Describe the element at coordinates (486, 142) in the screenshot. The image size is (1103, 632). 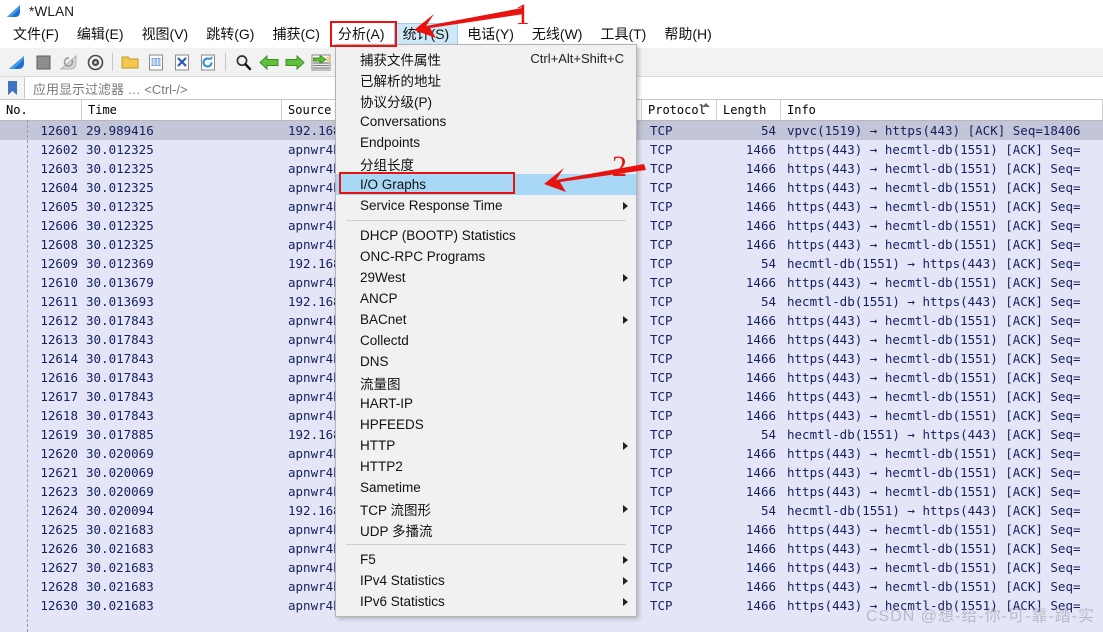
I see `menu-item-endpoints: Endpoints` at that location.